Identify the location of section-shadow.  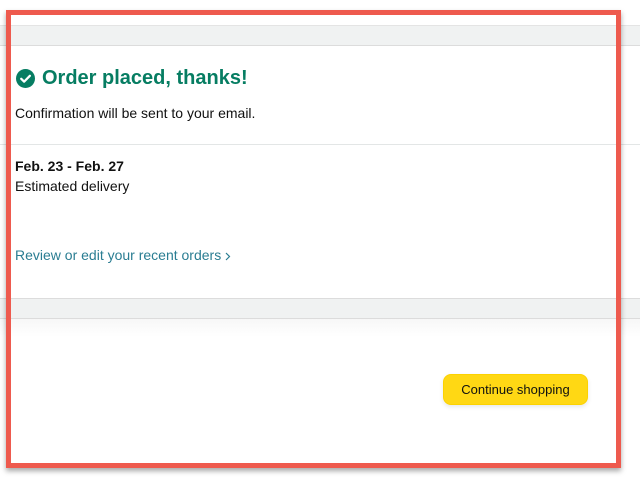
(320, 328).